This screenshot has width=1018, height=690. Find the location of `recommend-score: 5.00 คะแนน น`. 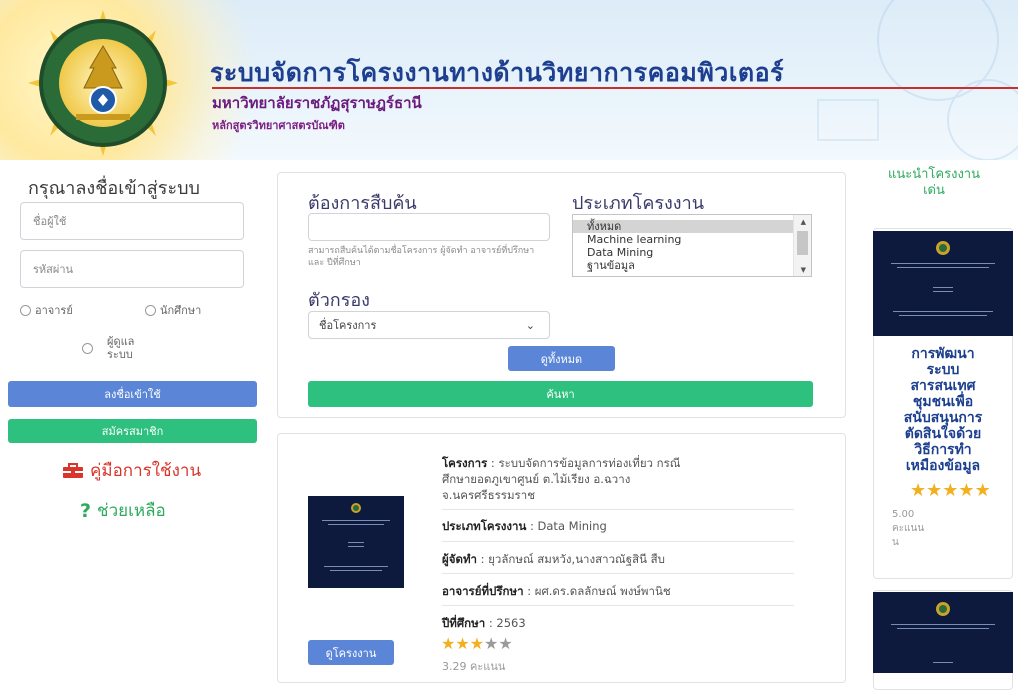

recommend-score: 5.00 คะแนน น is located at coordinates (917, 529).